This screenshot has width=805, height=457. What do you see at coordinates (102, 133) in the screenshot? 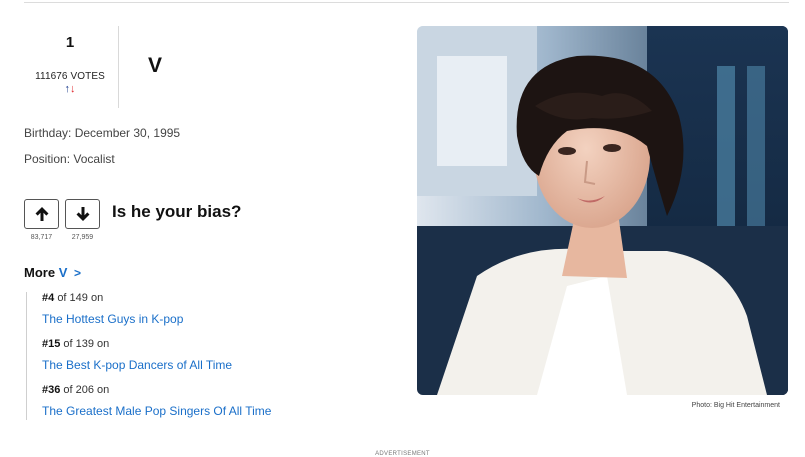
I see `birthday-text: Birthday: December 30, 1995` at bounding box center [102, 133].